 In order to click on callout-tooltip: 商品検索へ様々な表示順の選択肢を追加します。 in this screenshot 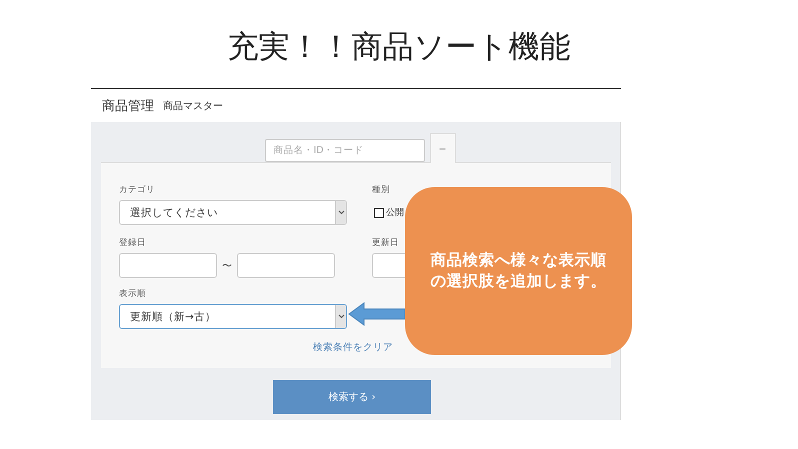, I will do `click(518, 271)`.